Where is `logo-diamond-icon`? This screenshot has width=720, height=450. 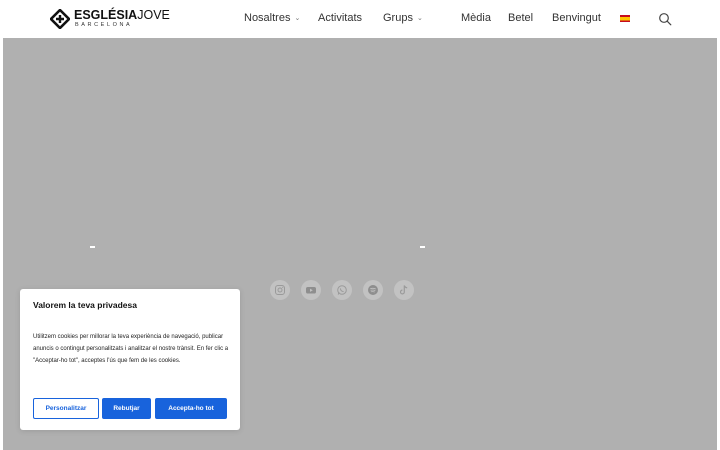 logo-diamond-icon is located at coordinates (60, 19).